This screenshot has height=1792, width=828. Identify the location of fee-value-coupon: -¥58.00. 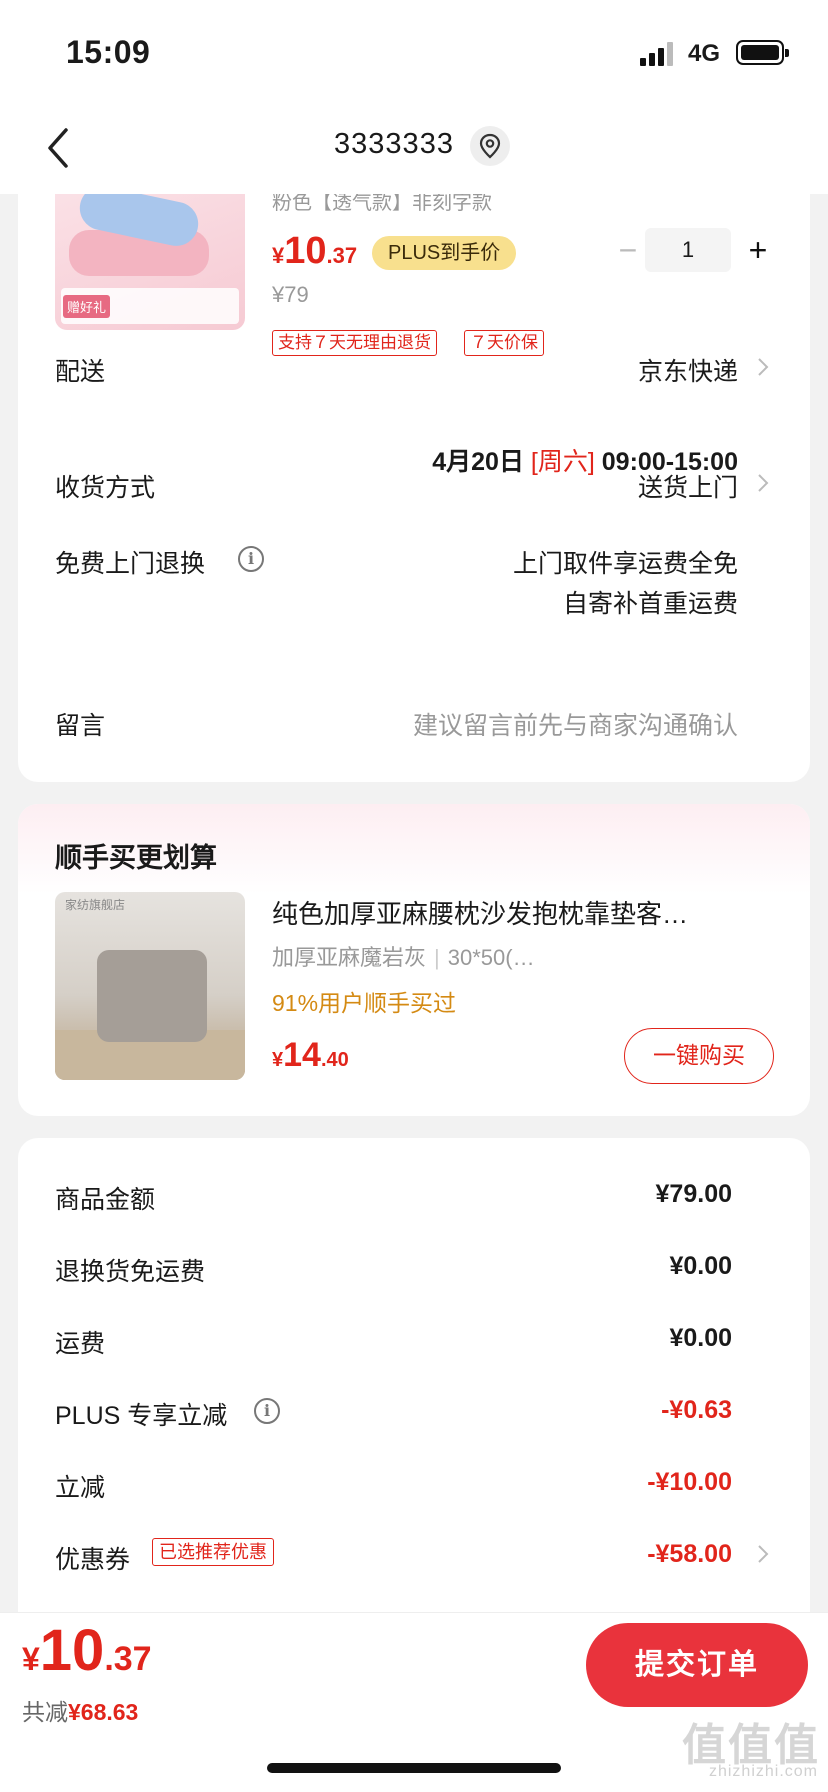
(689, 1554).